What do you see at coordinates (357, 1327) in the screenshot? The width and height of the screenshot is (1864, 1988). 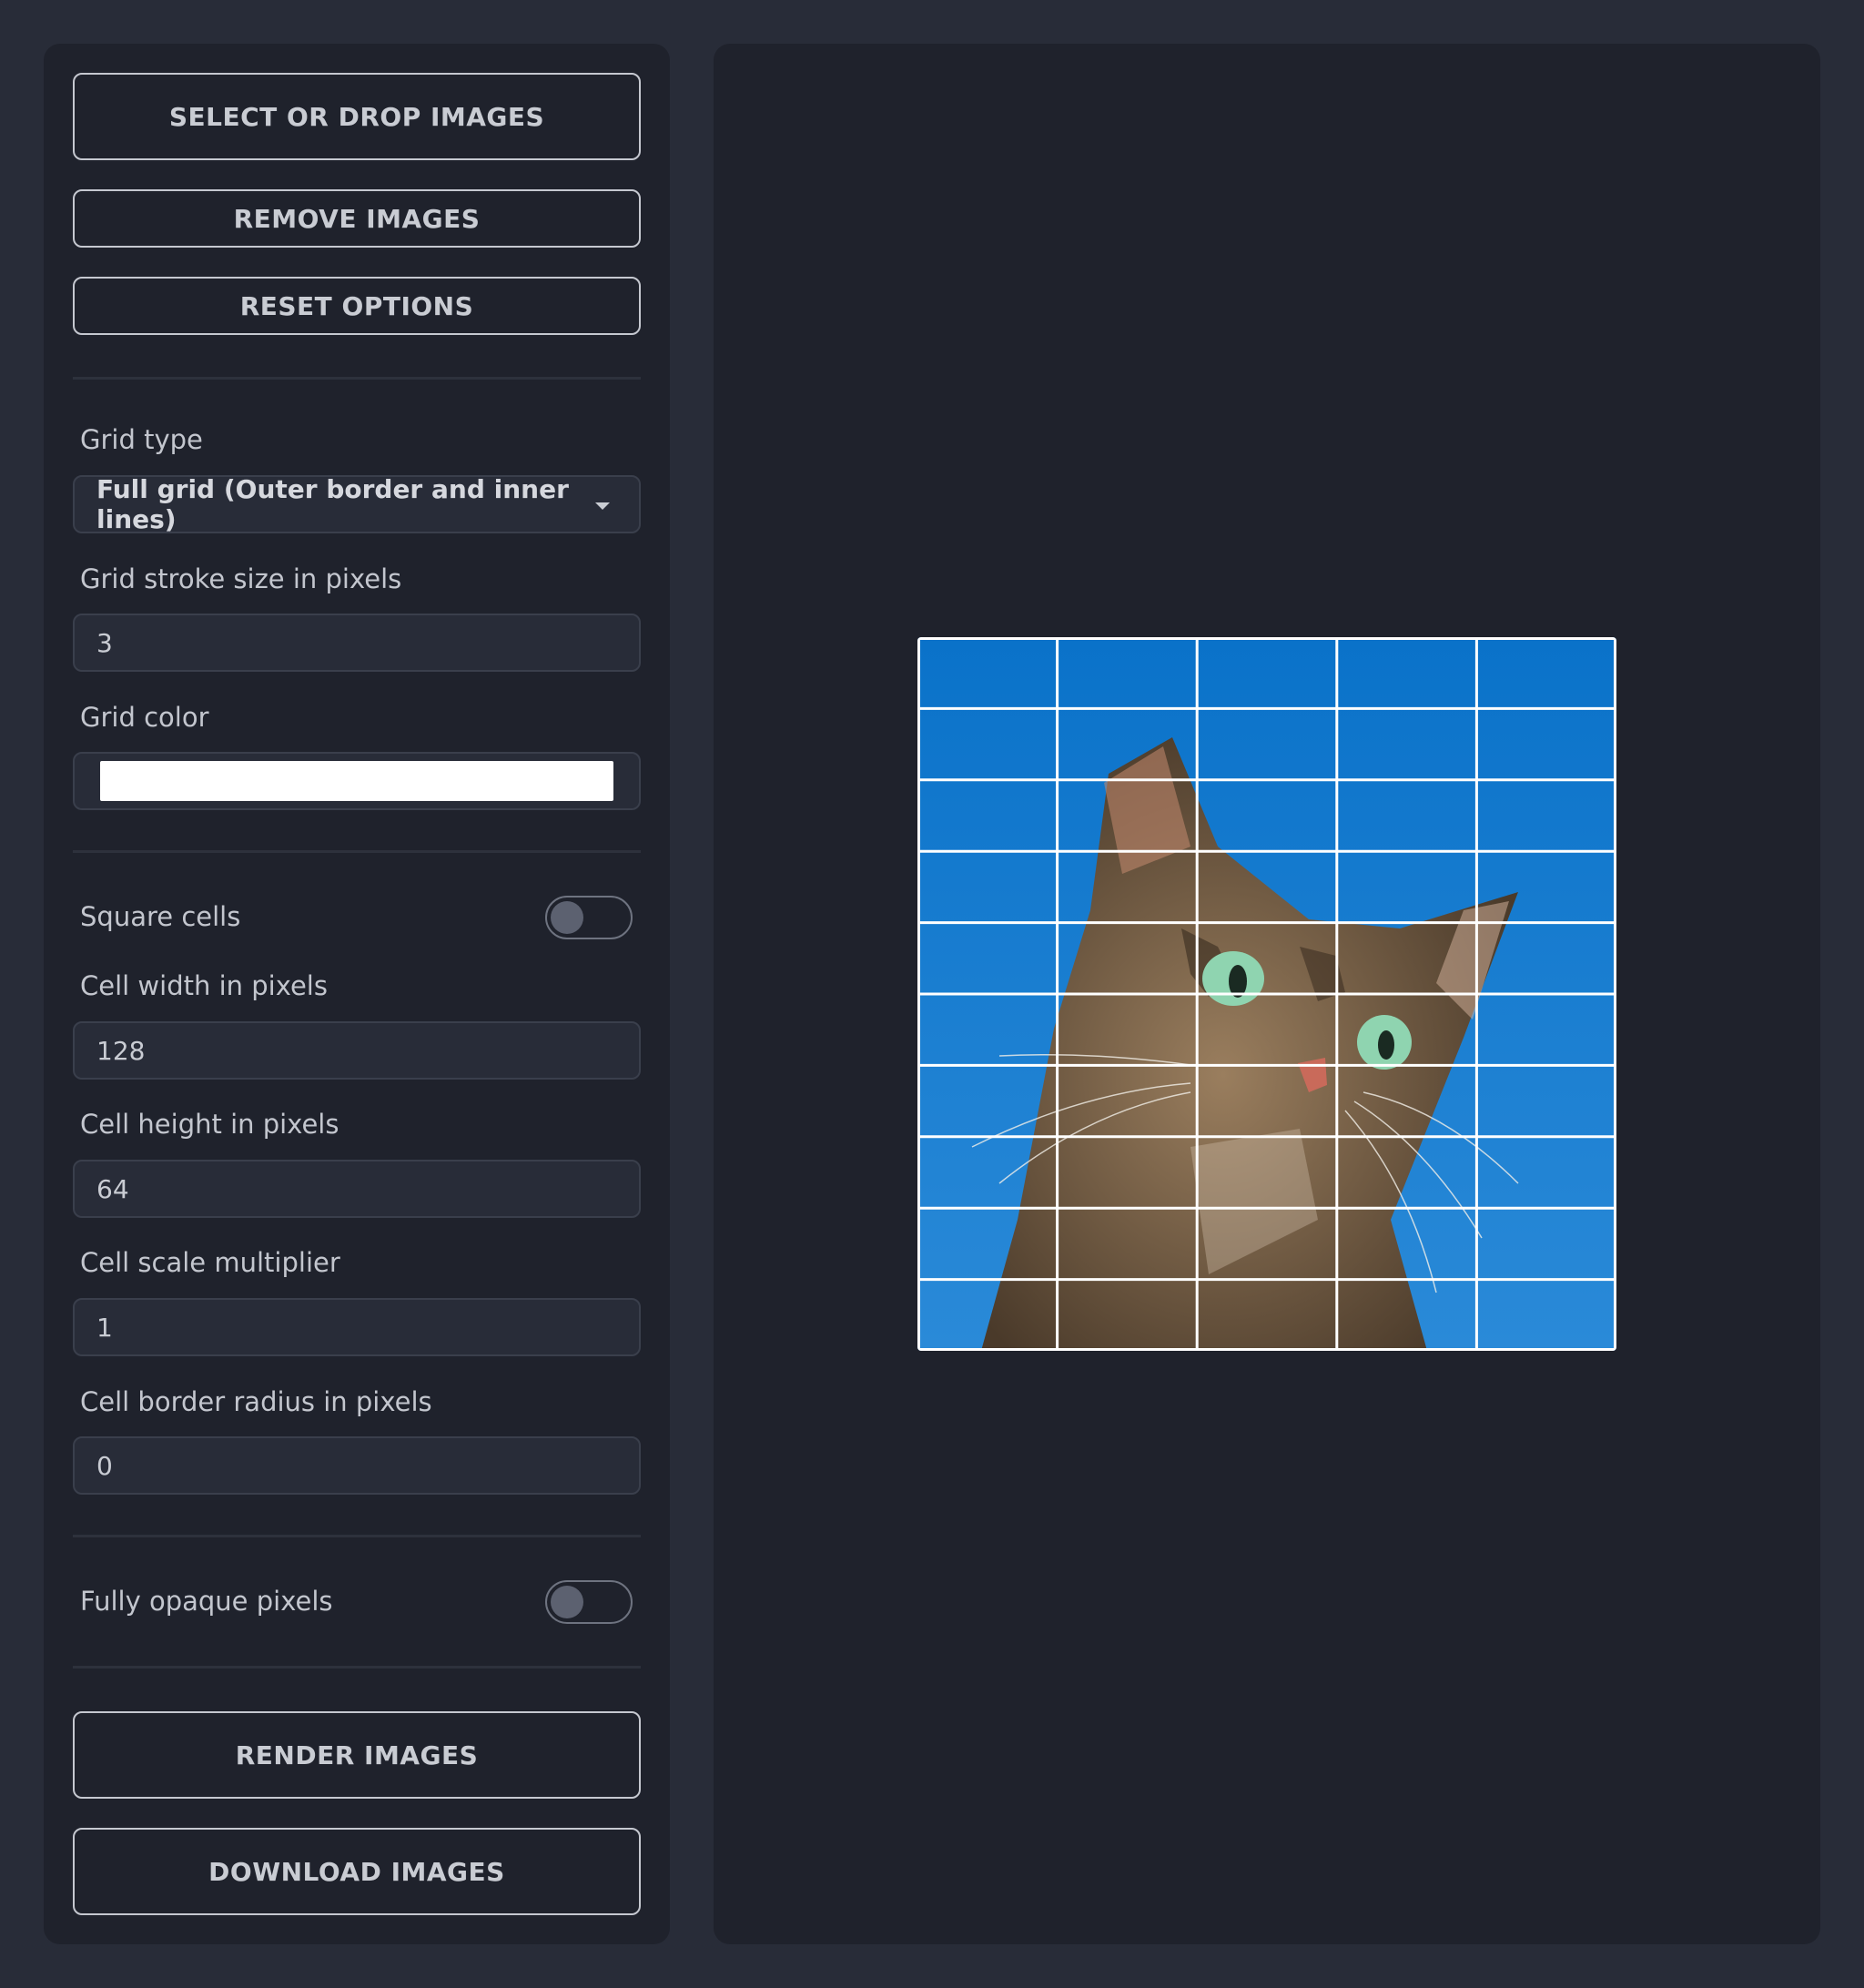 I see `cell-scale-input: 1` at bounding box center [357, 1327].